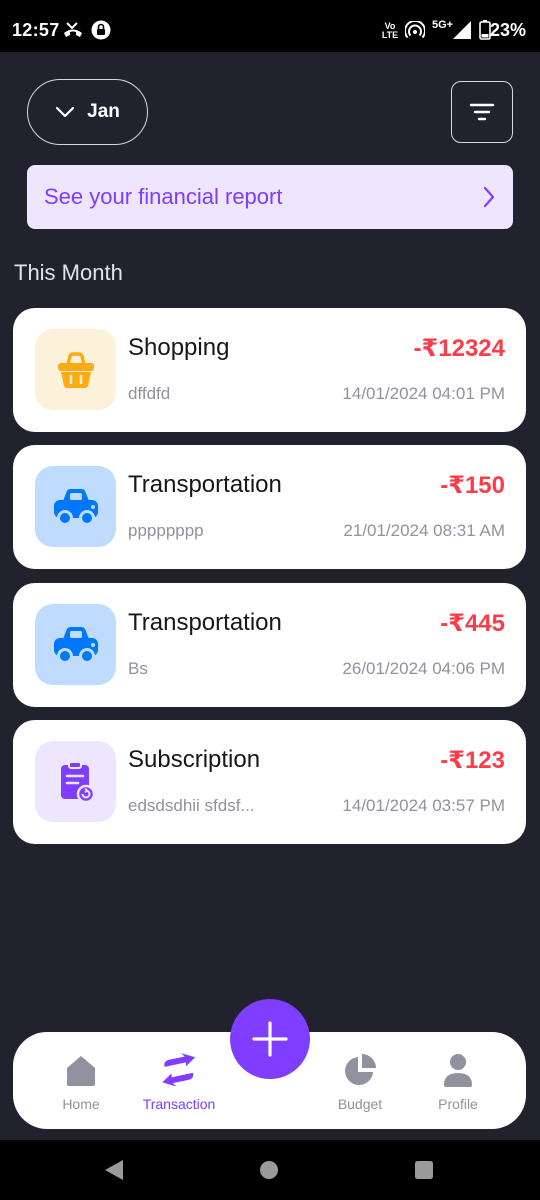 Image resolution: width=540 pixels, height=1200 pixels. What do you see at coordinates (472, 485) in the screenshot?
I see `transaction-amount: -₹150` at bounding box center [472, 485].